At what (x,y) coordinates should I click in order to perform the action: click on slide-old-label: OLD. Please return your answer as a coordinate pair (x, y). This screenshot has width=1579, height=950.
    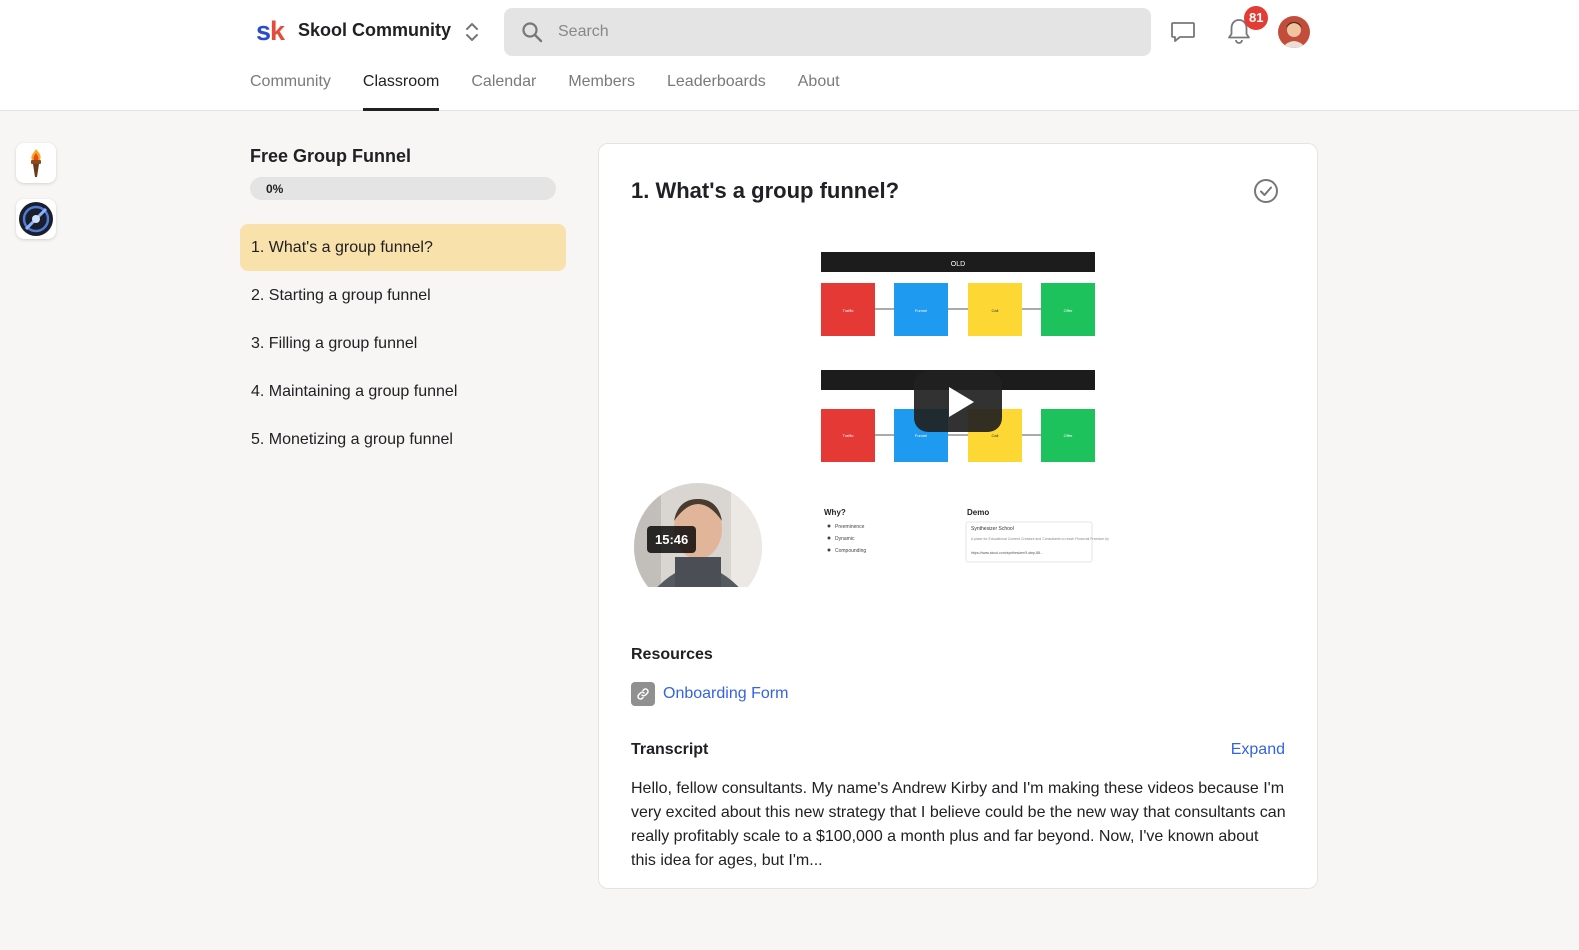
    Looking at the image, I should click on (958, 264).